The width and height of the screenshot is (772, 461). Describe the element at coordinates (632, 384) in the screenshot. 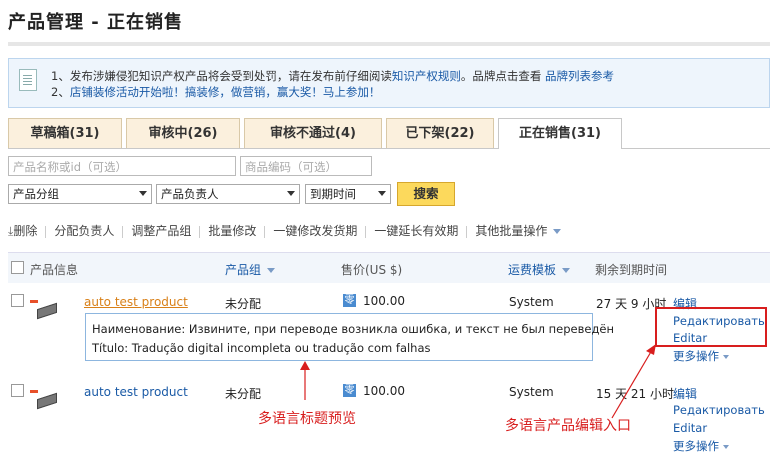

I see `arrow-diagonal` at that location.